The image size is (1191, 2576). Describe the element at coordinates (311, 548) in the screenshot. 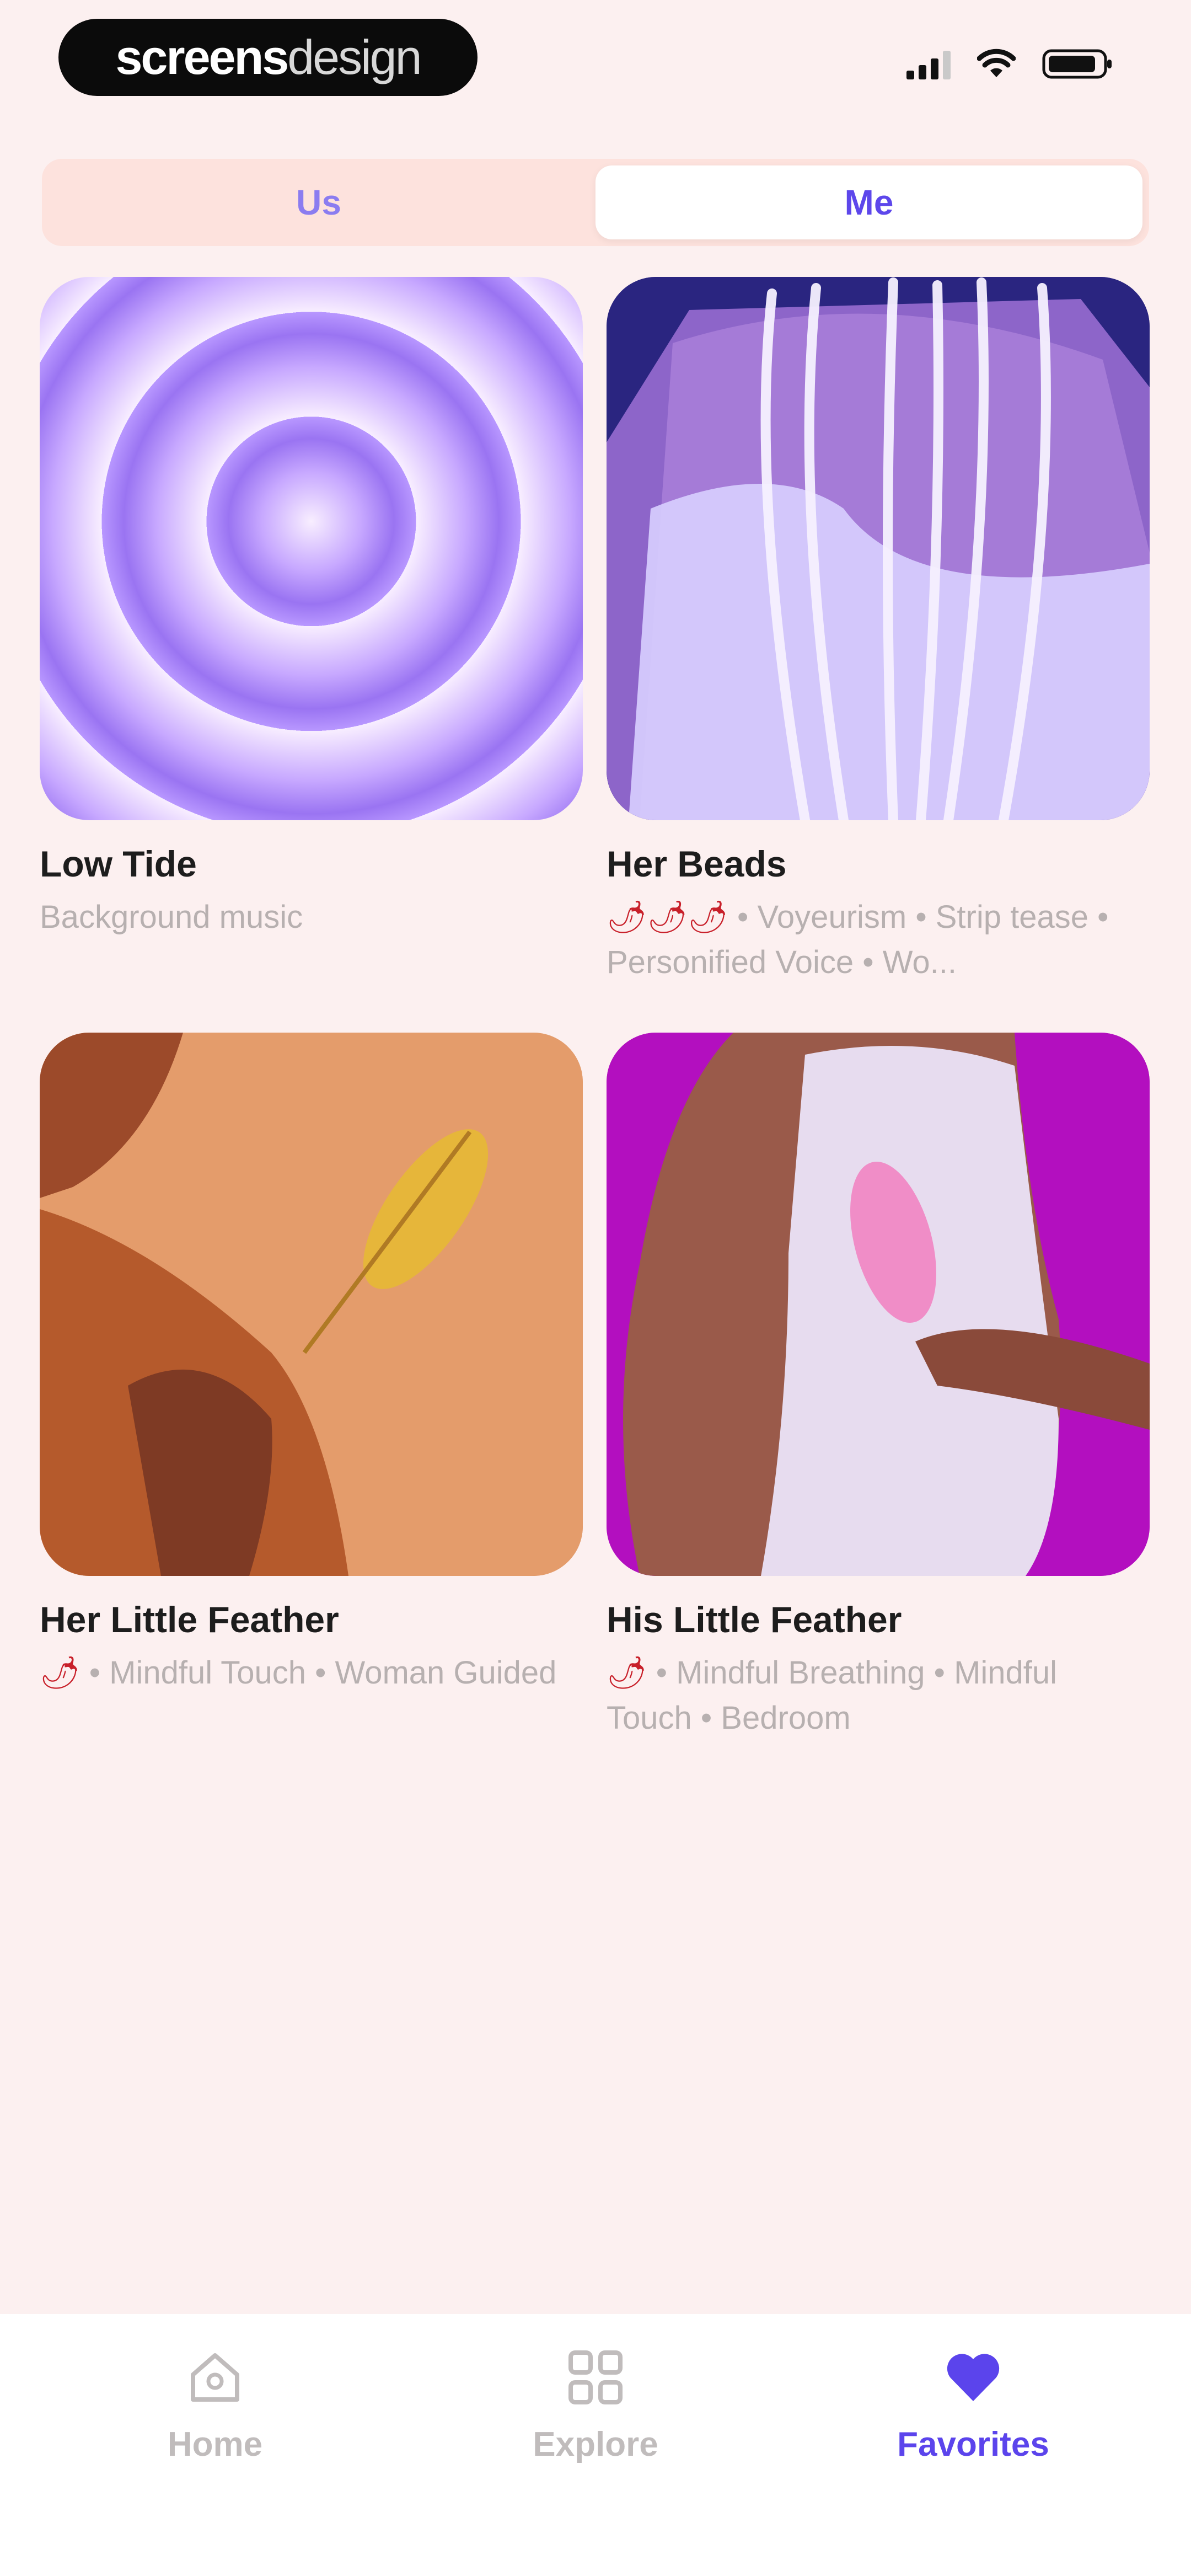

I see `low-tide-artwork` at that location.